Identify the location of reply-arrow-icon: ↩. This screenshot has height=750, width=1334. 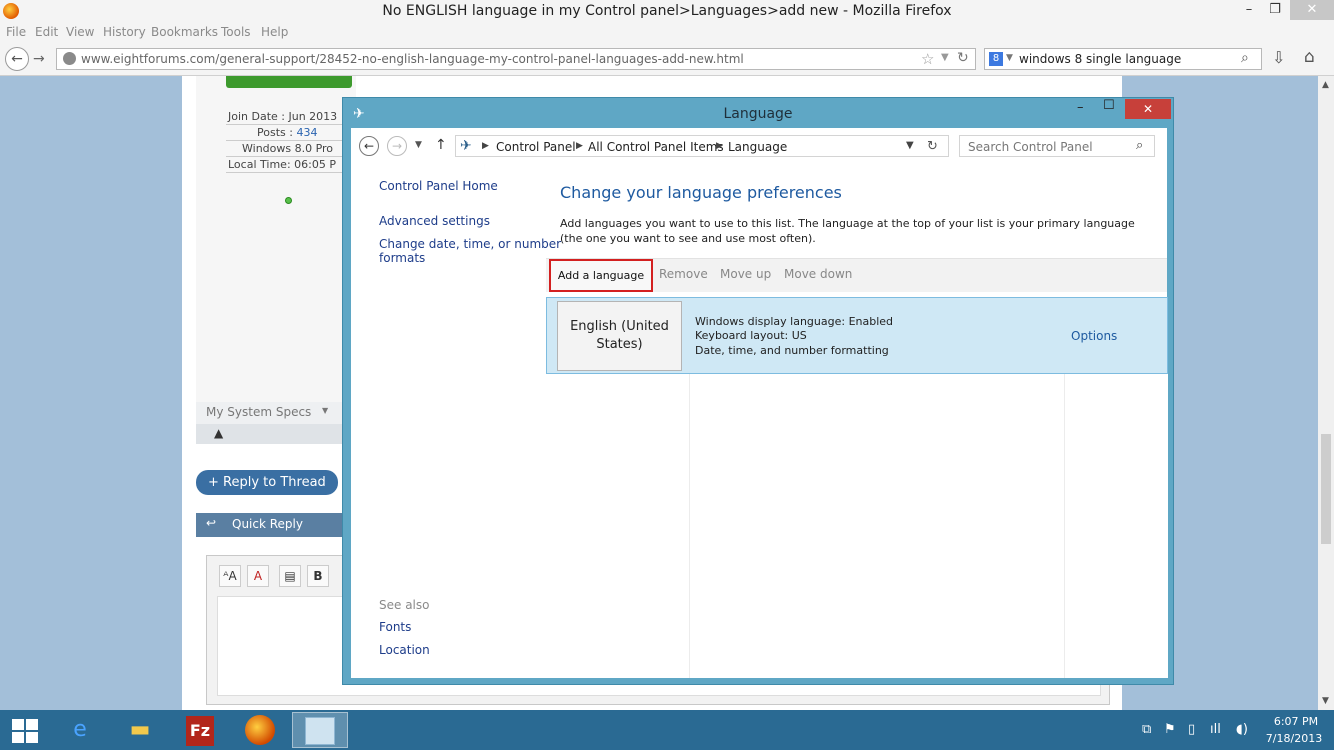
(211, 523).